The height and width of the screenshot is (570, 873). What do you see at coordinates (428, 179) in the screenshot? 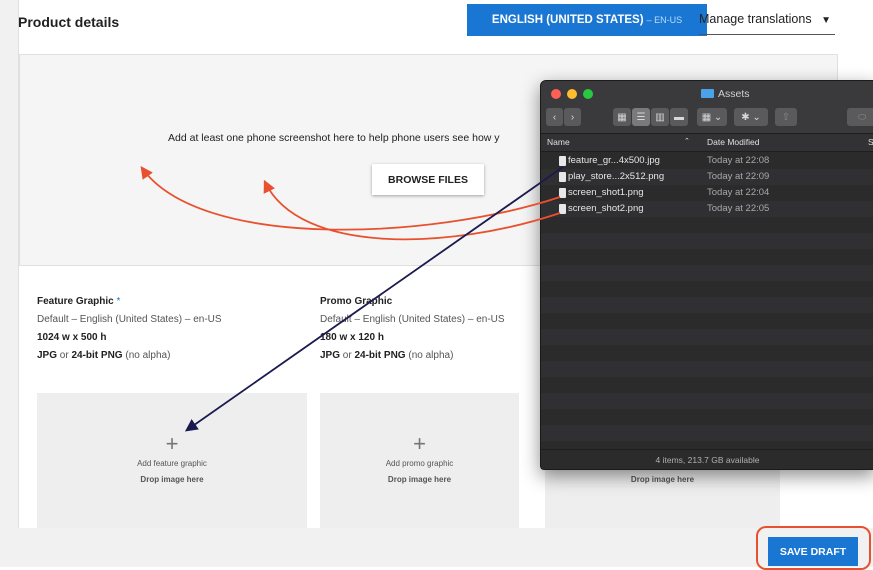
I see `browse-files-button: BROWSE FILES` at bounding box center [428, 179].